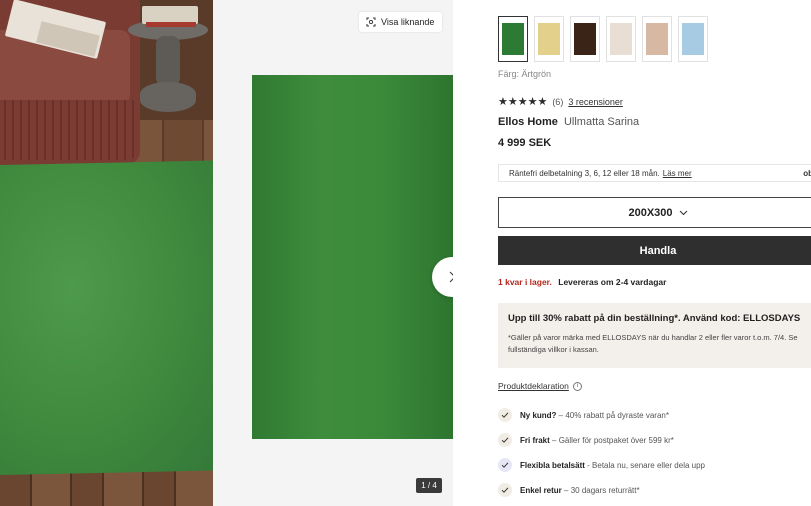  I want to click on usp-text: Enkel retur – 30 dagars returrätt*, so click(580, 490).